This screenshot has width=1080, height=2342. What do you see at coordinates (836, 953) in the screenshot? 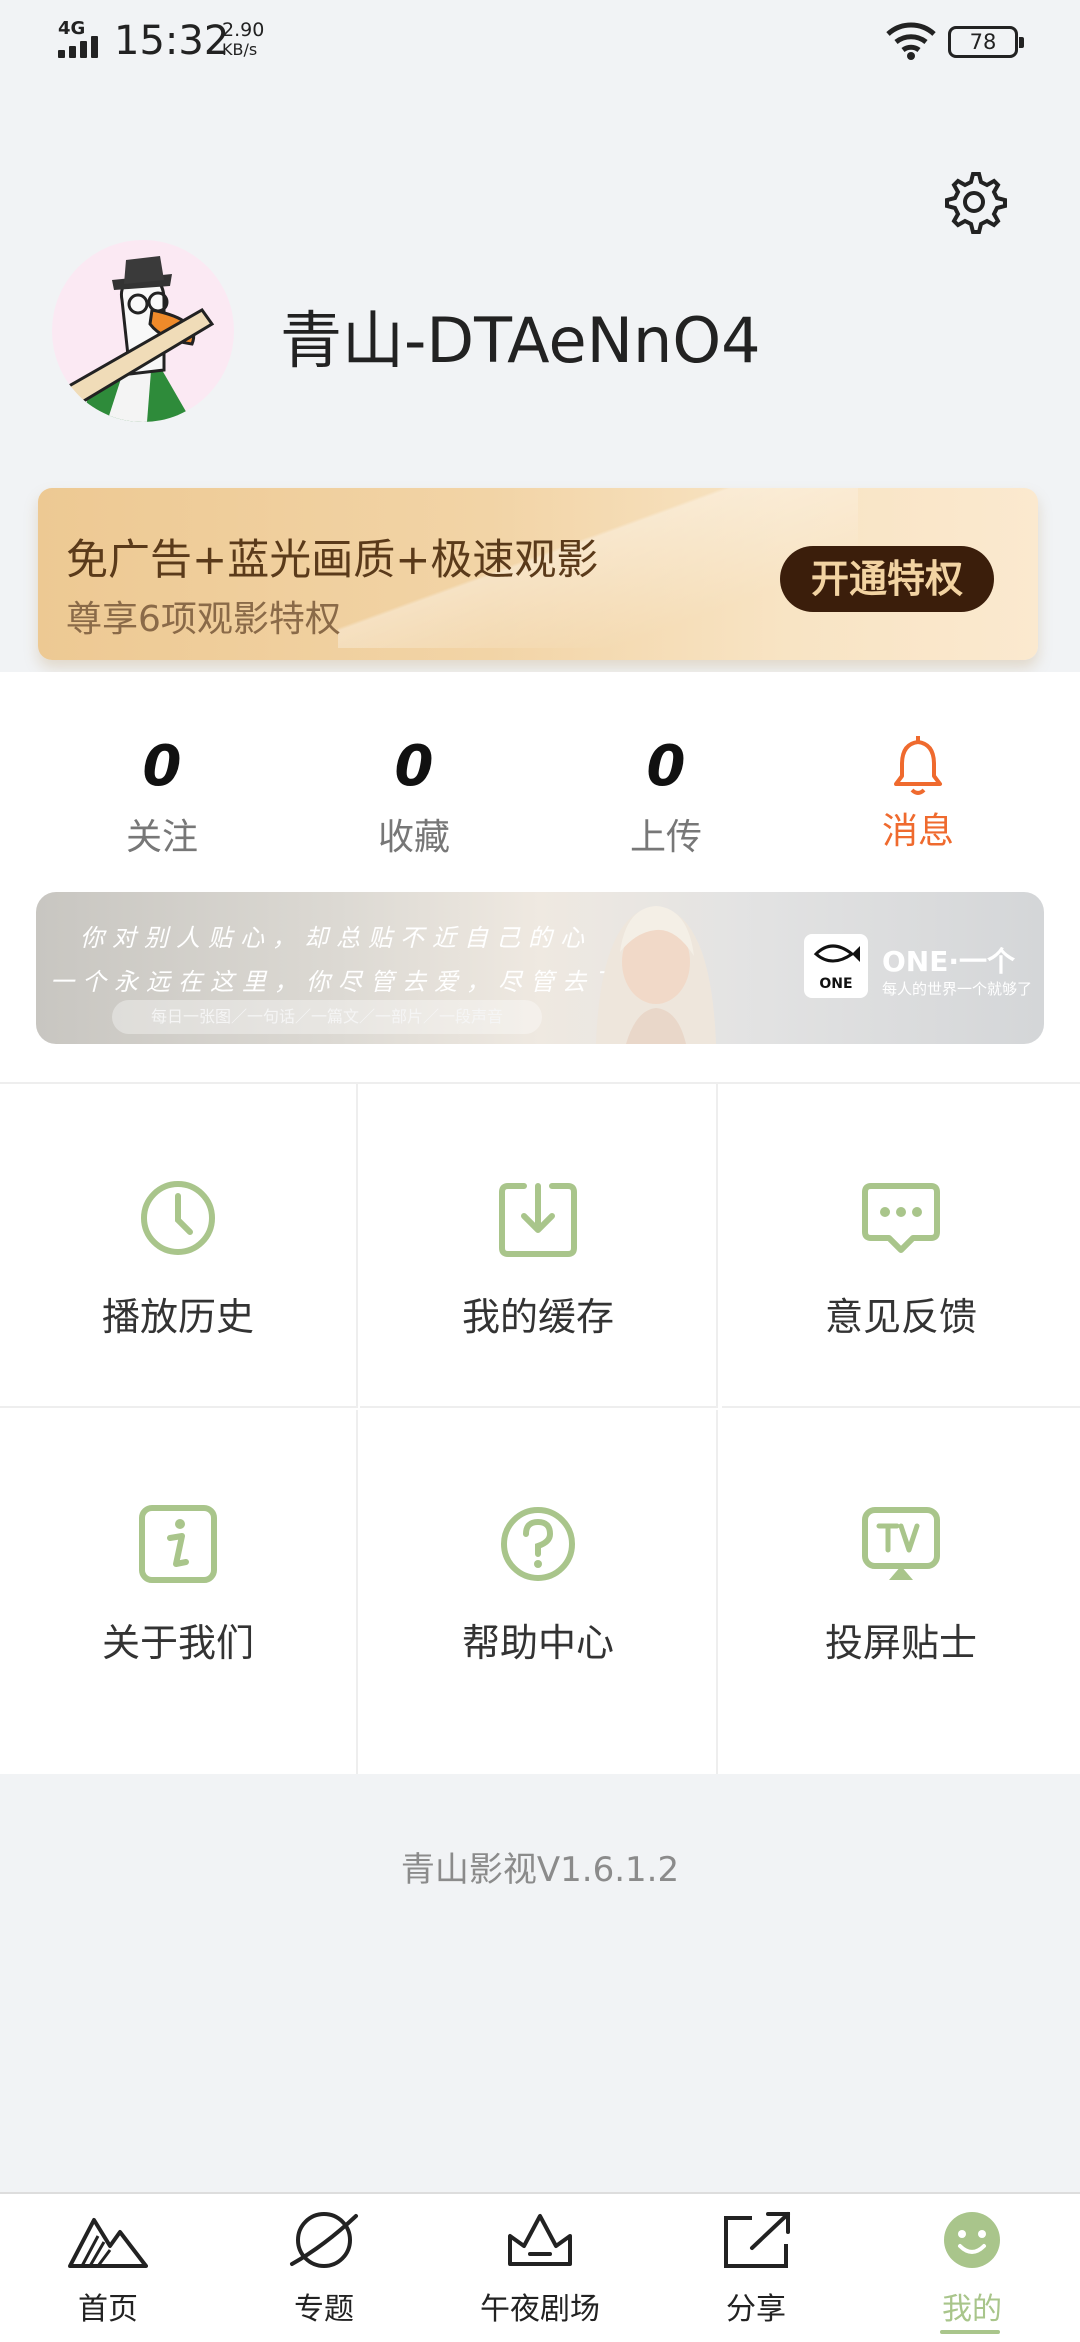
I see `fish-icon` at bounding box center [836, 953].